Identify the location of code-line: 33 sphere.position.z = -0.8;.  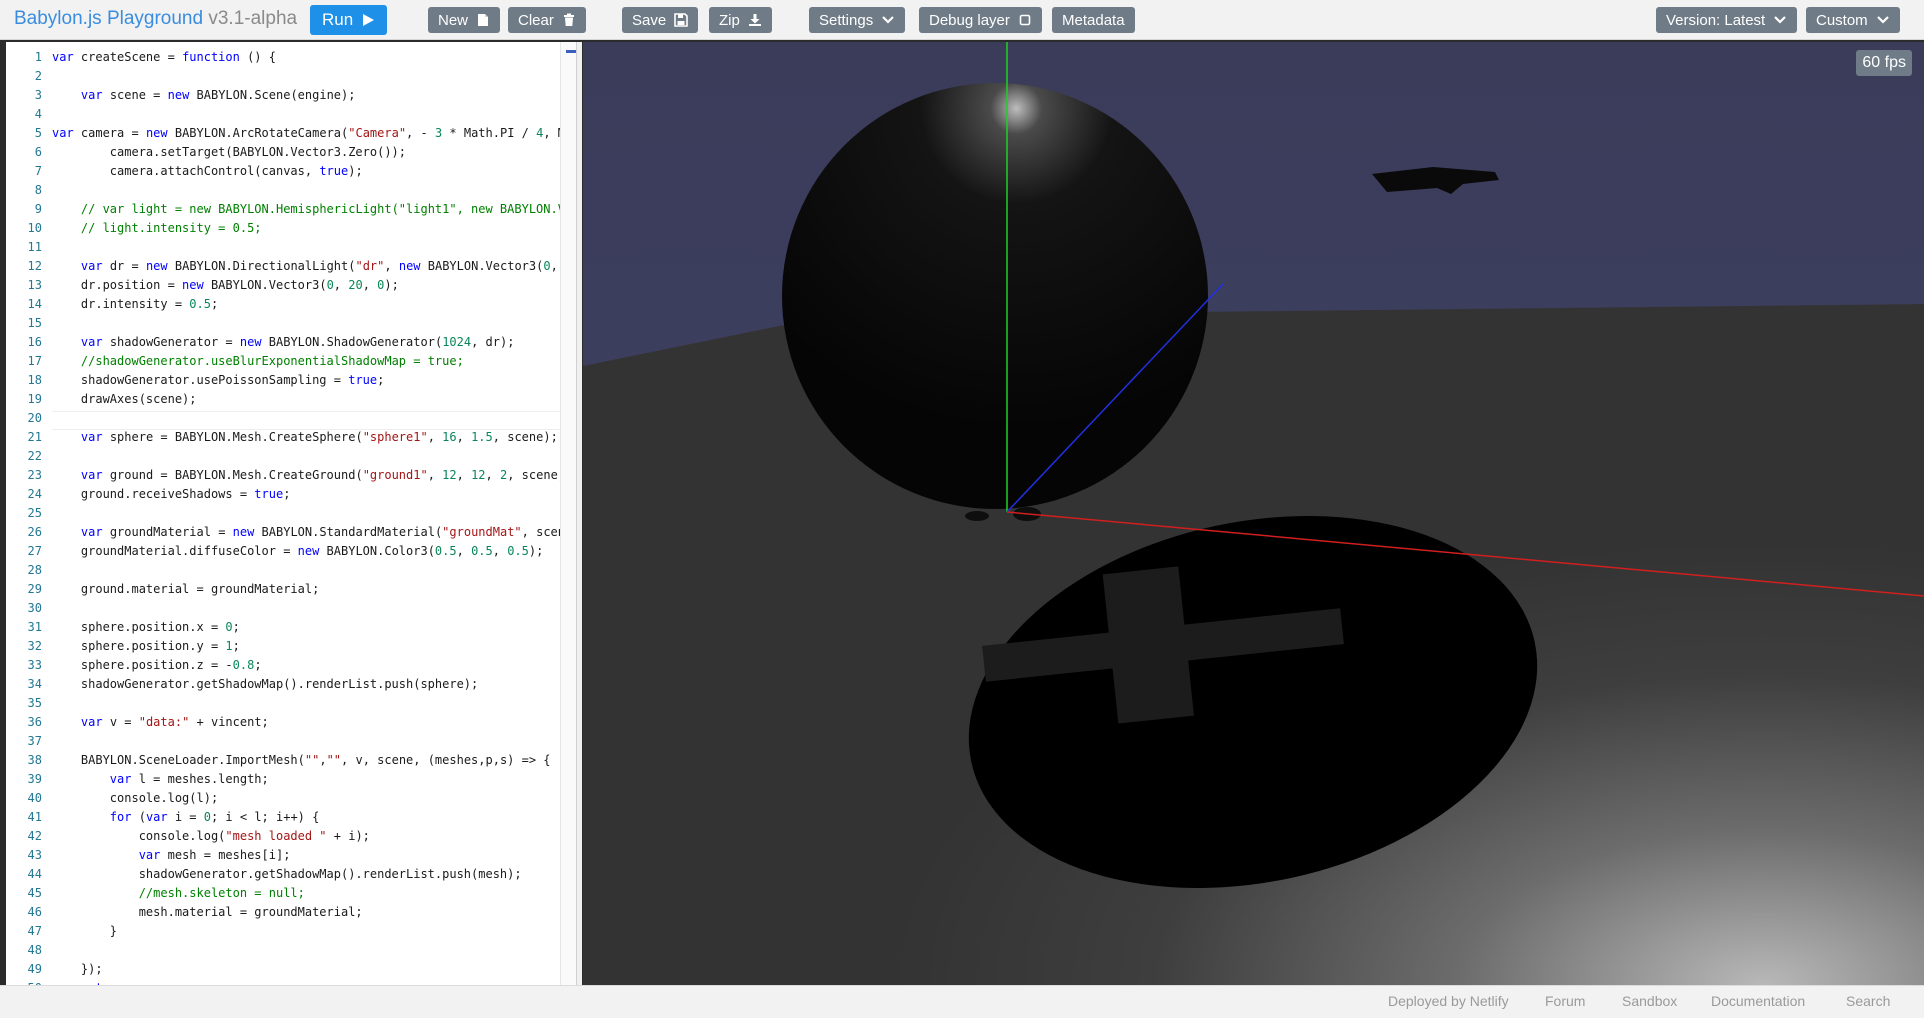
(290, 665).